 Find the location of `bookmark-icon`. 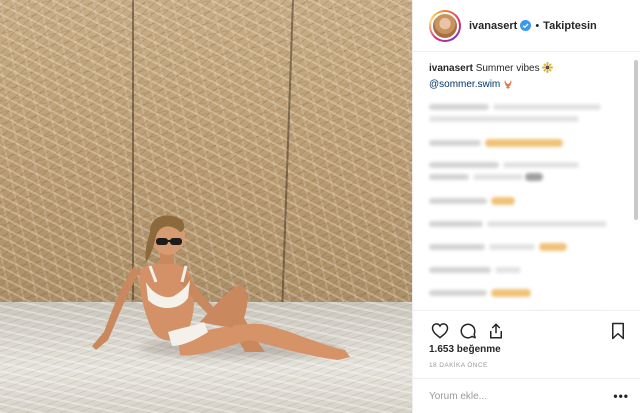

bookmark-icon is located at coordinates (618, 330).